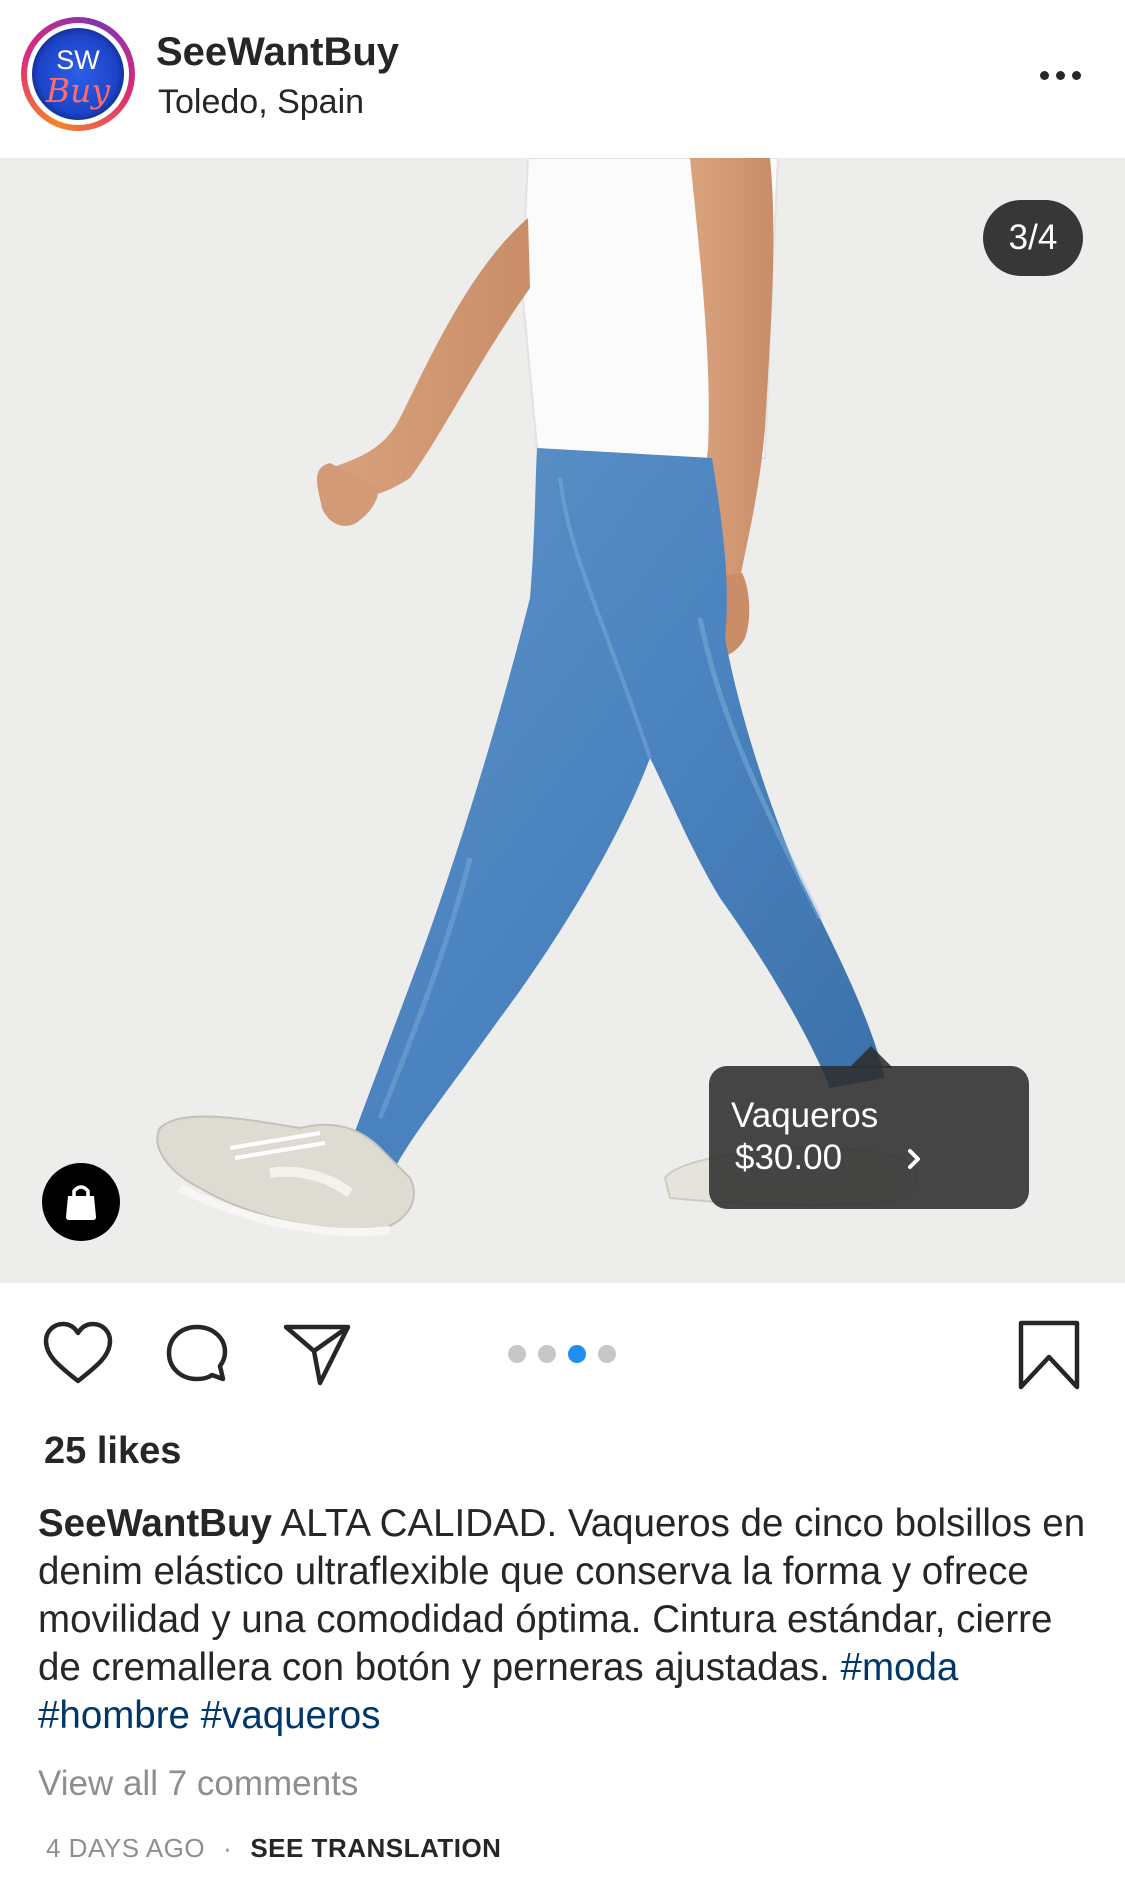 This screenshot has height=1886, width=1125. Describe the element at coordinates (198, 1784) in the screenshot. I see `view-comments-link: View all 7 comments` at that location.